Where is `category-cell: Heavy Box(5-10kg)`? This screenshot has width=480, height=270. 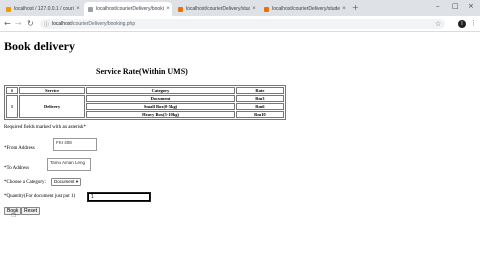 category-cell: Heavy Box(5-10kg) is located at coordinates (160, 114).